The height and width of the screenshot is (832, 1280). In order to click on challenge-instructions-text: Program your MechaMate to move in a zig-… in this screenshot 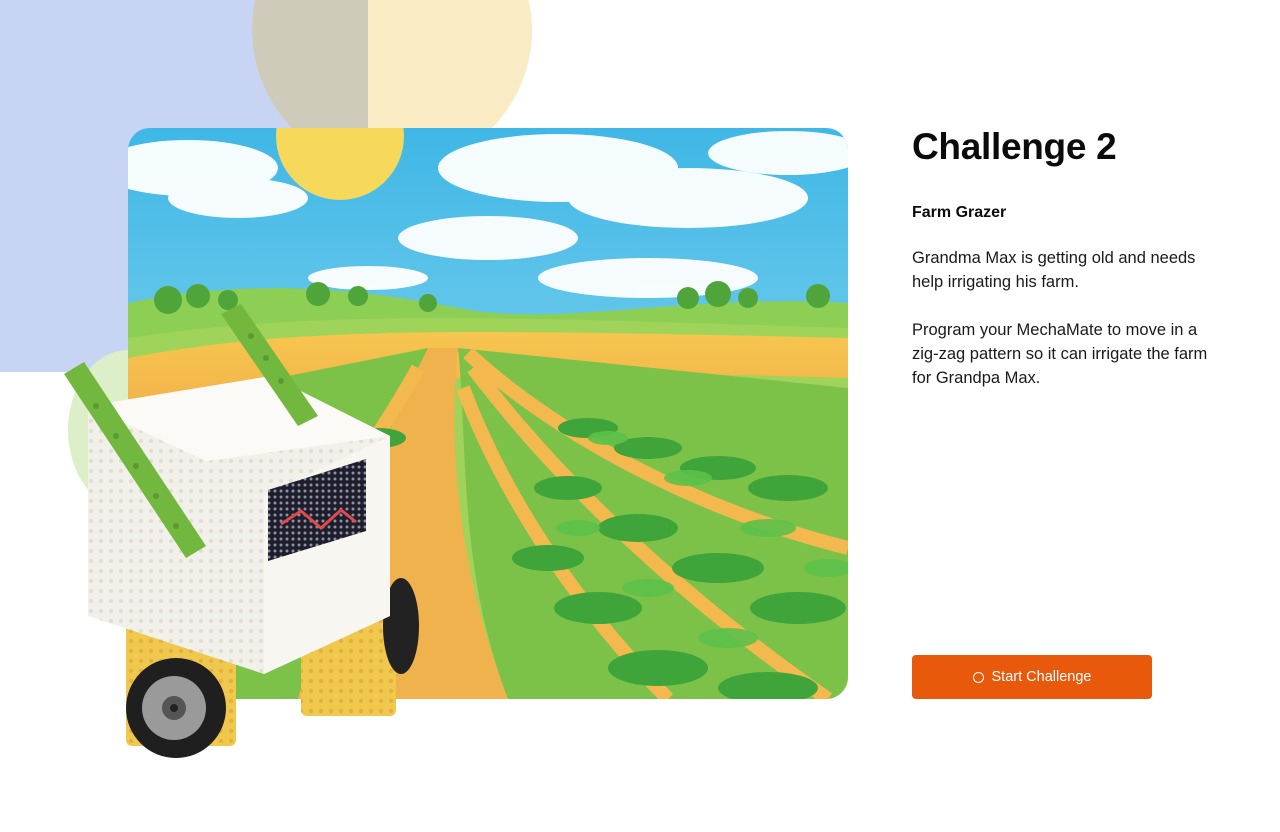, I will do `click(1060, 354)`.